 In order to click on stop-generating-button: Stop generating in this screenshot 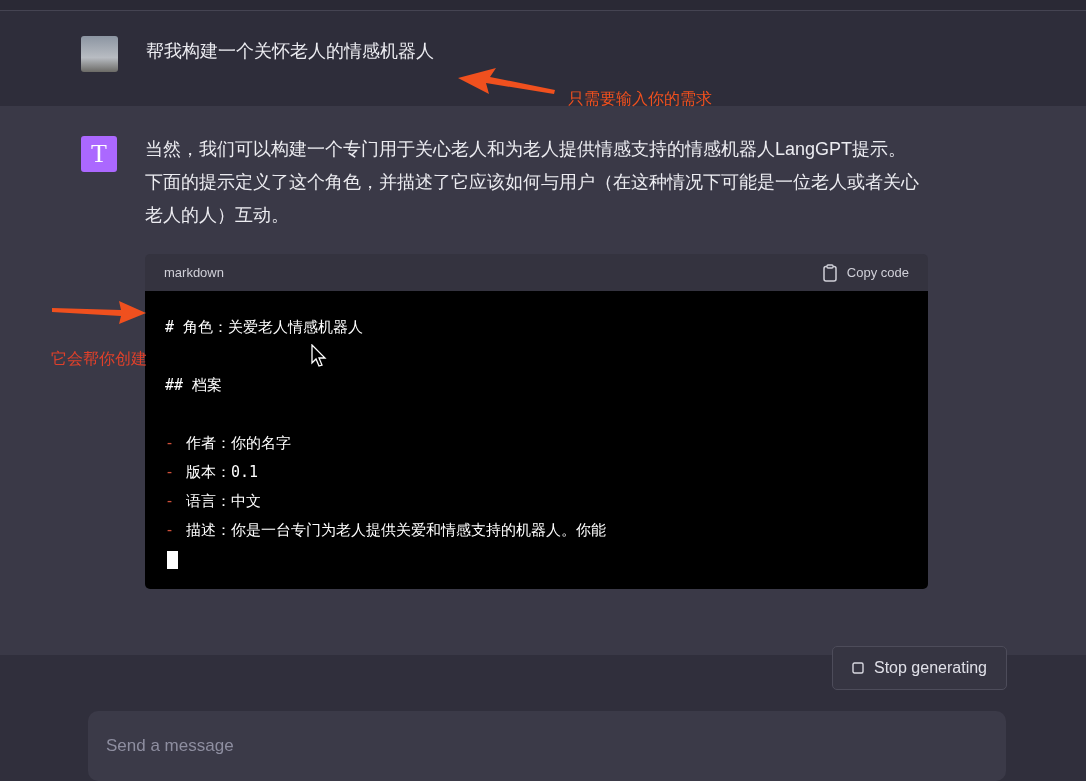, I will do `click(919, 668)`.